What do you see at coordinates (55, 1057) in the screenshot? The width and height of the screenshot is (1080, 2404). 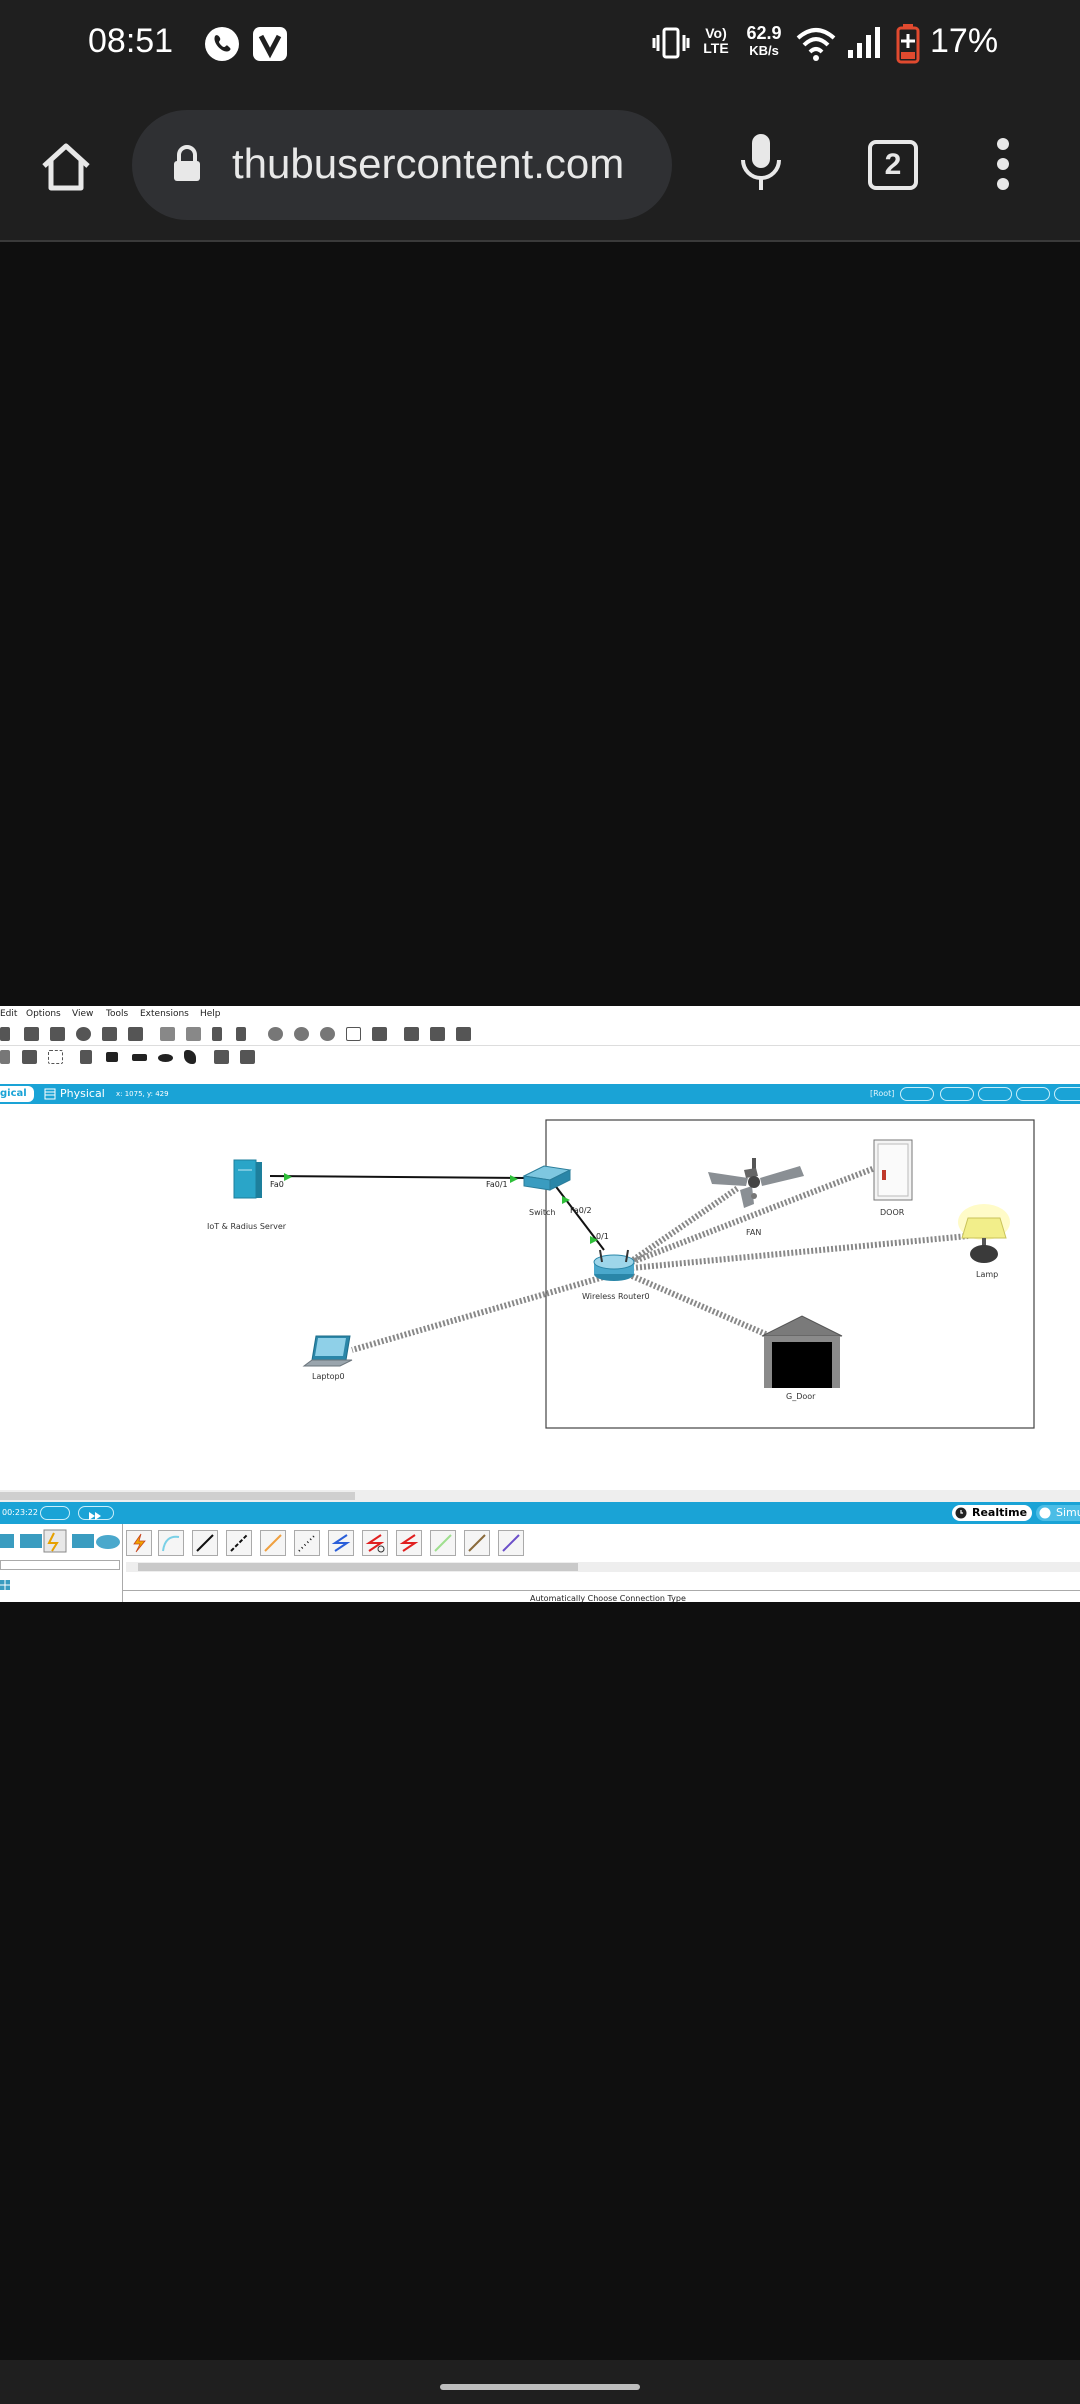 I see `resize-icon` at bounding box center [55, 1057].